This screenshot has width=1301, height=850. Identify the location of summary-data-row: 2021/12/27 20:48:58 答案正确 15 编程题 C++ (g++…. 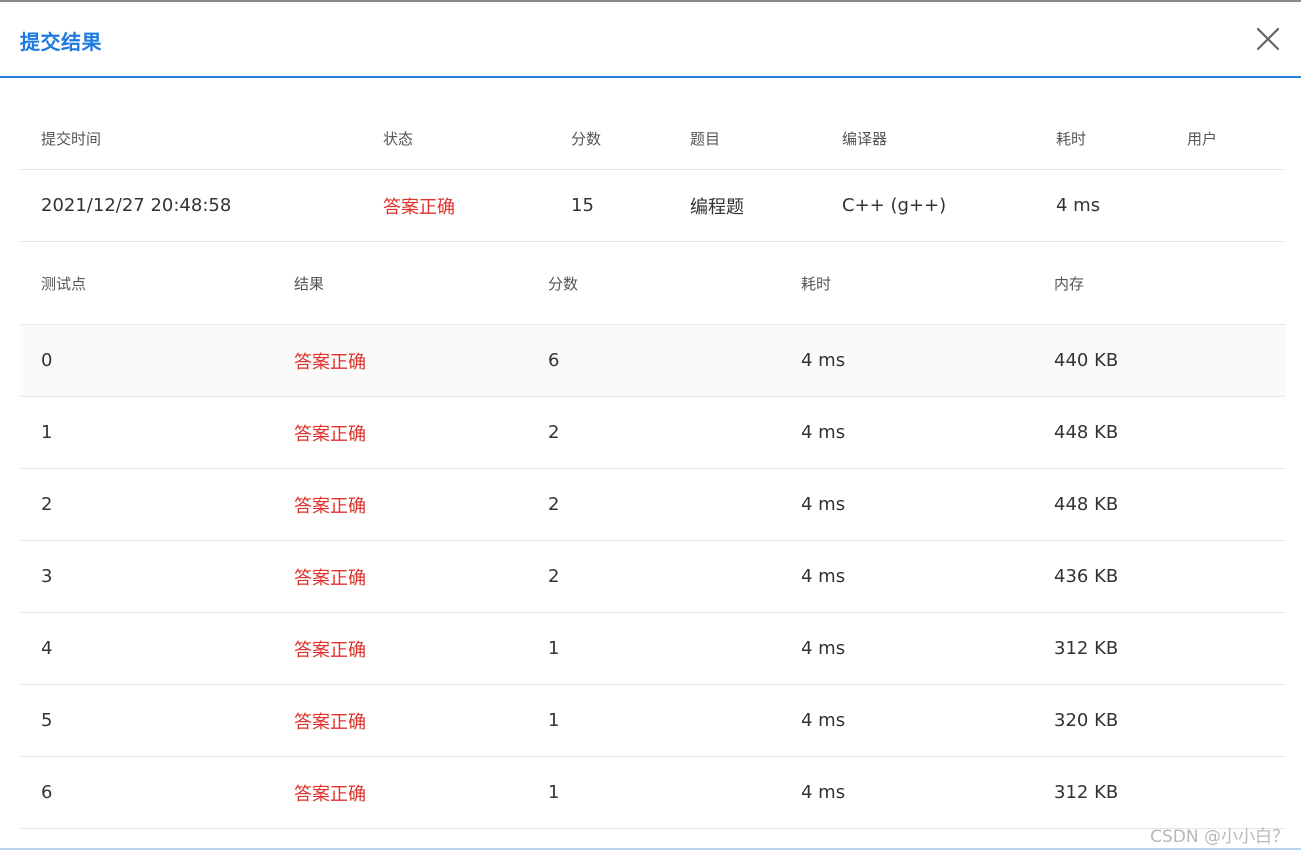
(652, 206).